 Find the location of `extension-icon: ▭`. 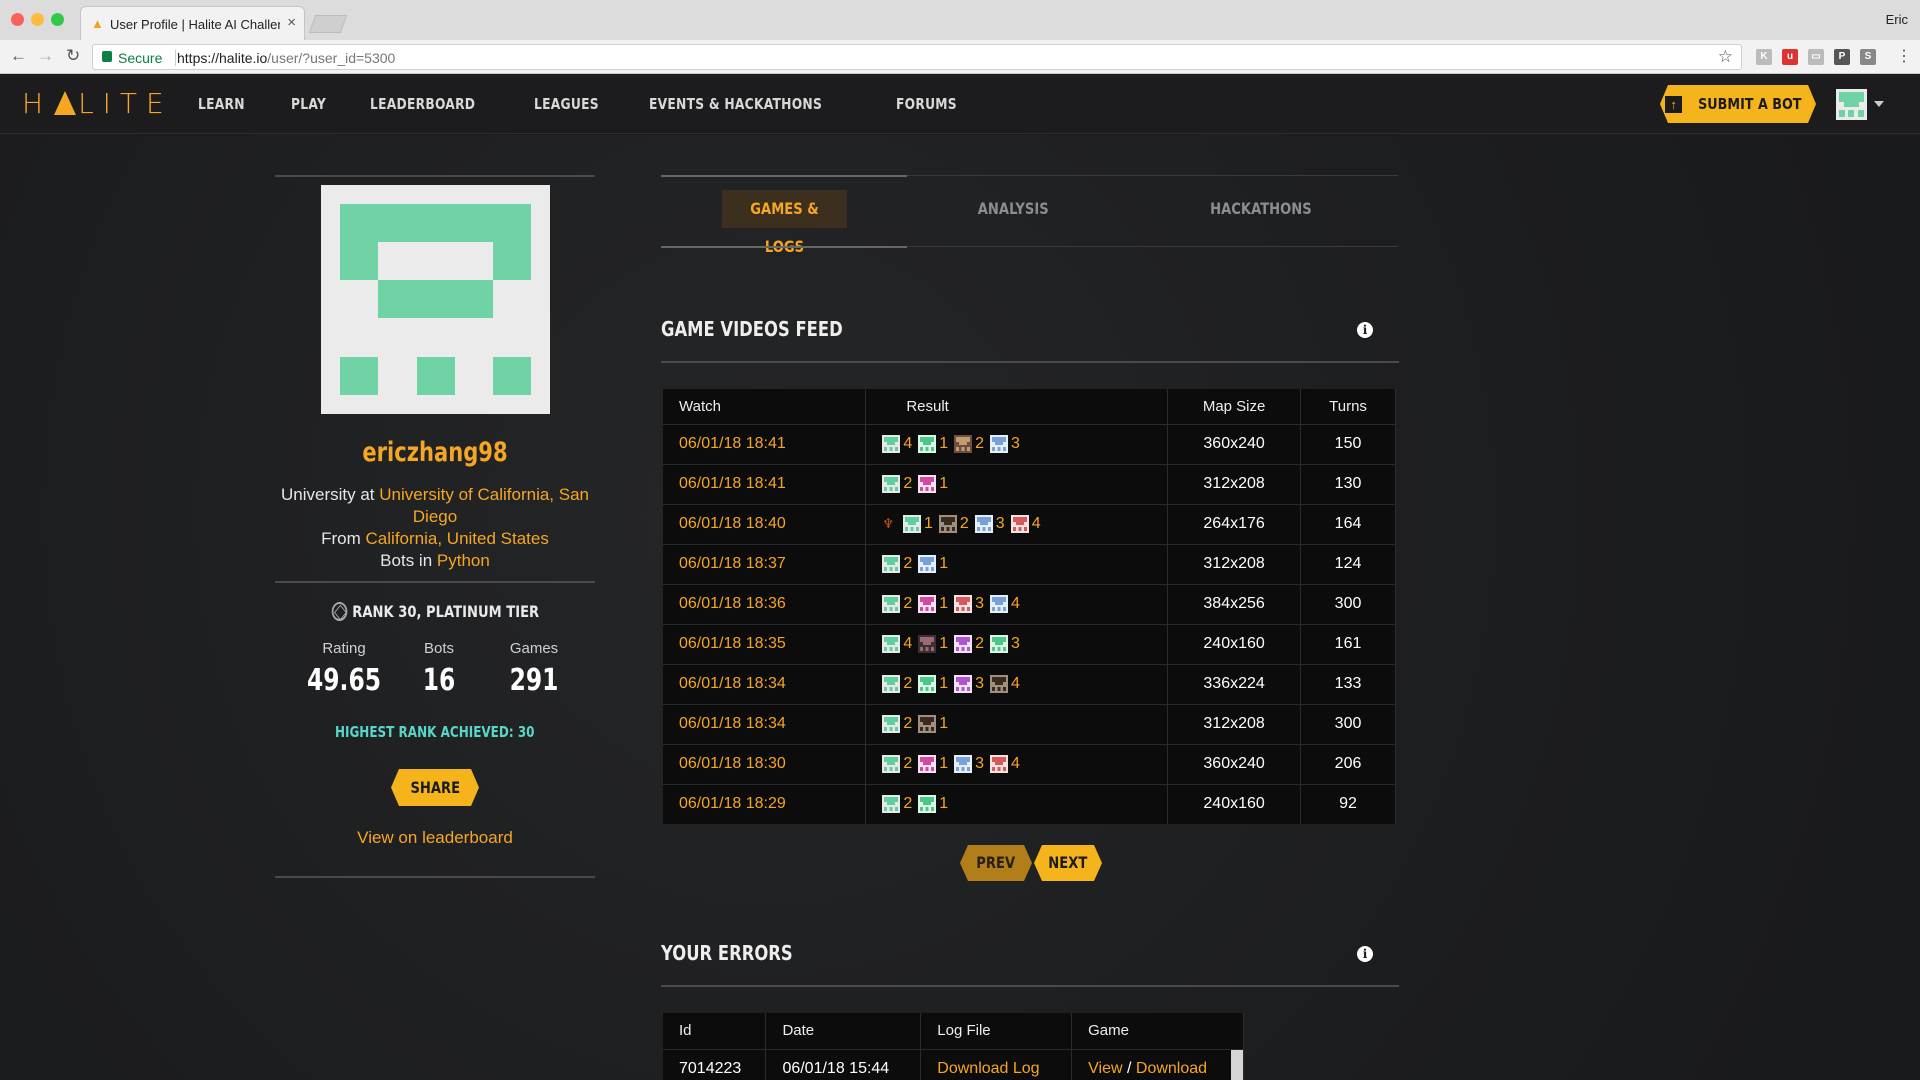

extension-icon: ▭ is located at coordinates (1816, 57).